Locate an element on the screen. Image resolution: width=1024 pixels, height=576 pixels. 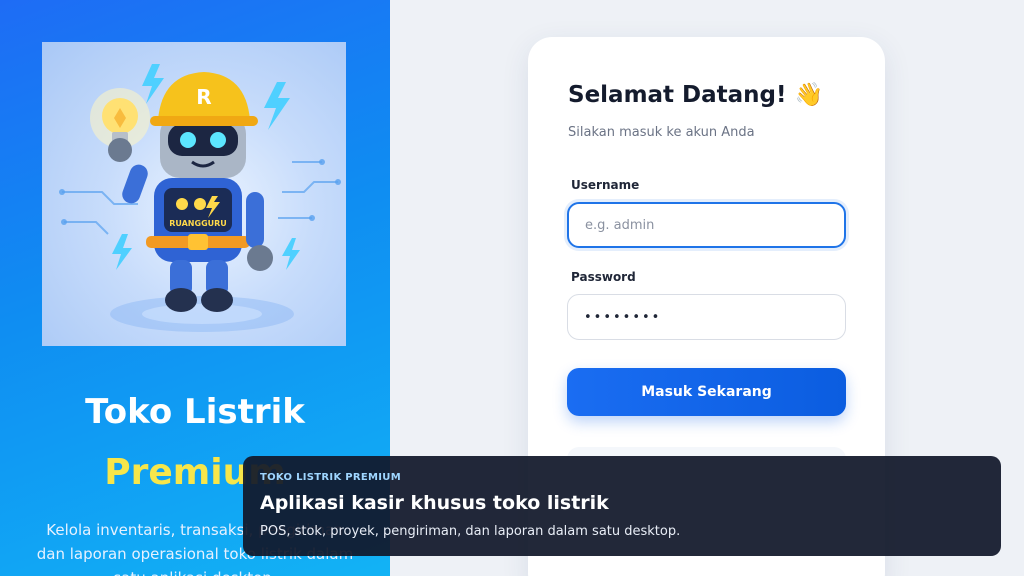
login-title-text: Selamat Datang! is located at coordinates (677, 95).